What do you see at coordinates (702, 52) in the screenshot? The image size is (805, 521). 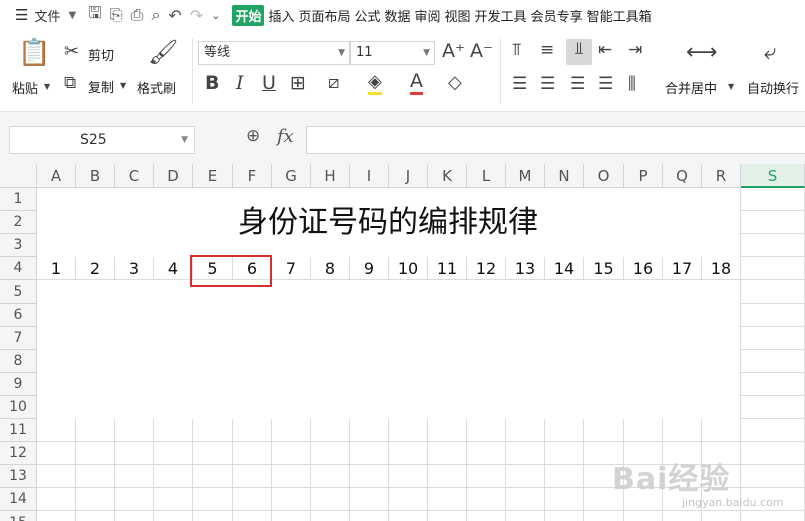 I see `merge-center-icon: ⟷` at bounding box center [702, 52].